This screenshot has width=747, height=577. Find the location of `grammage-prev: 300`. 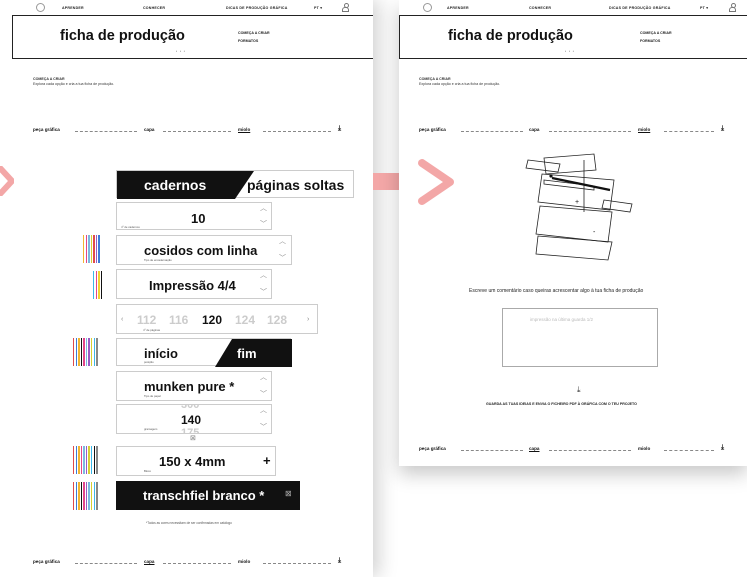

grammage-prev: 300 is located at coordinates (190, 407).